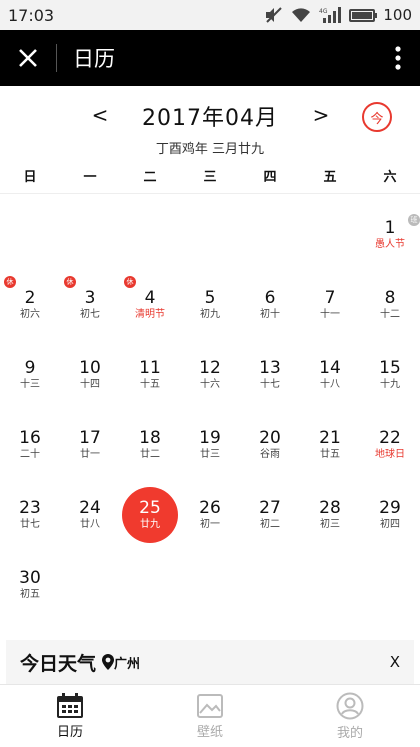 Image resolution: width=420 pixels, height=747 pixels. What do you see at coordinates (390, 515) in the screenshot?
I see `day-cell: 29 初四` at bounding box center [390, 515].